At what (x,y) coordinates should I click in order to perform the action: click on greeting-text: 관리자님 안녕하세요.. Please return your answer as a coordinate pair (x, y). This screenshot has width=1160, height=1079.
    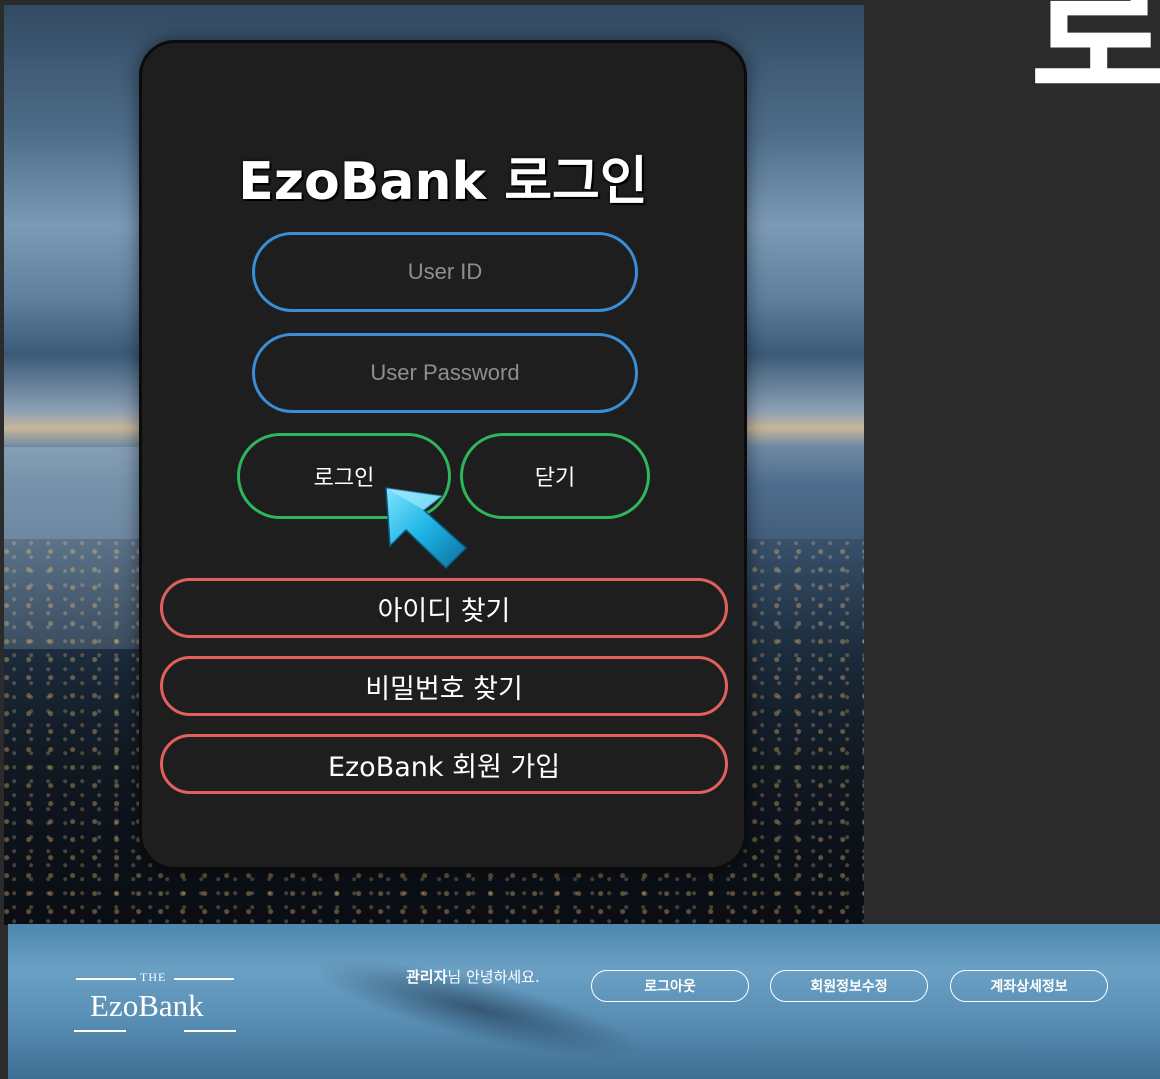
    Looking at the image, I should click on (473, 976).